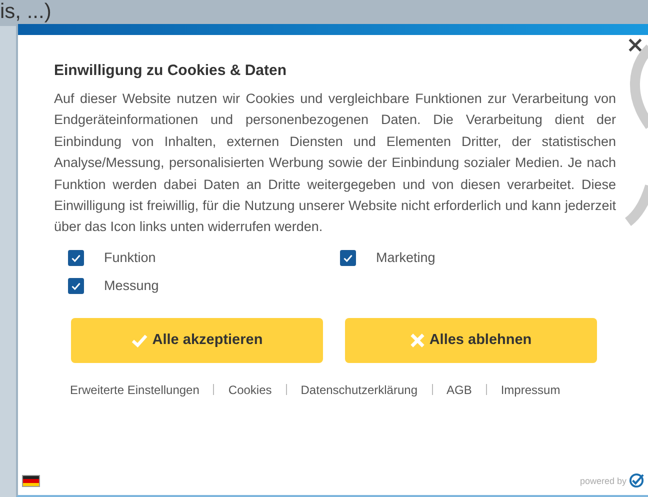  What do you see at coordinates (471, 340) in the screenshot?
I see `reject-all-button: Alles ablehnen` at bounding box center [471, 340].